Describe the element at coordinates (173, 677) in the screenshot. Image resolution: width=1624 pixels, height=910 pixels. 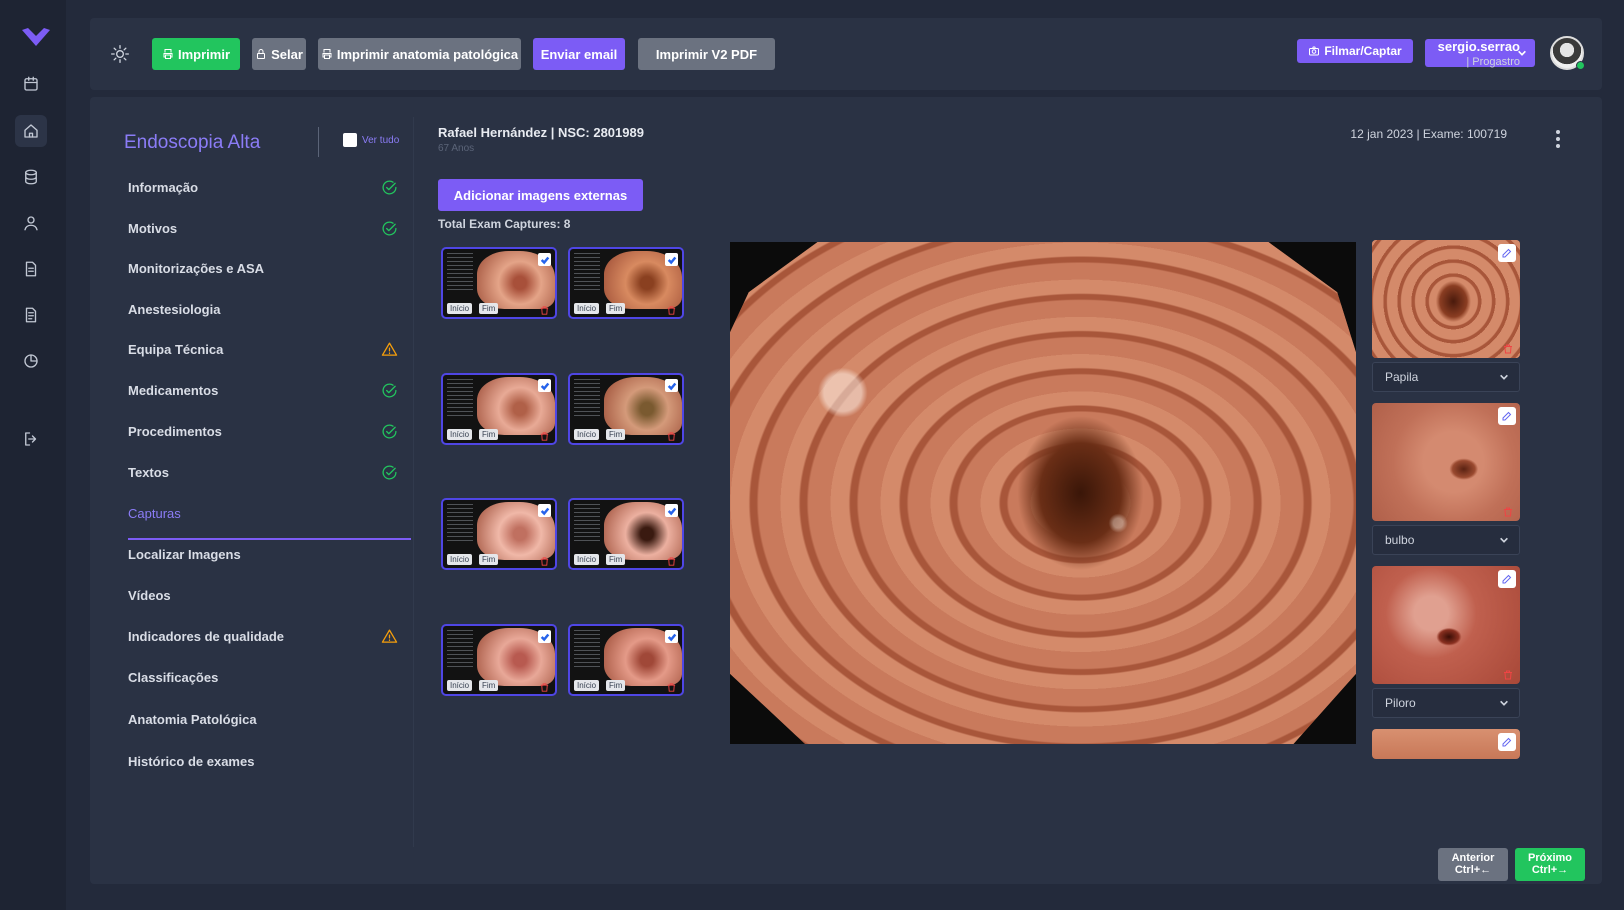
I see `menu-item-label: Classificações` at that location.